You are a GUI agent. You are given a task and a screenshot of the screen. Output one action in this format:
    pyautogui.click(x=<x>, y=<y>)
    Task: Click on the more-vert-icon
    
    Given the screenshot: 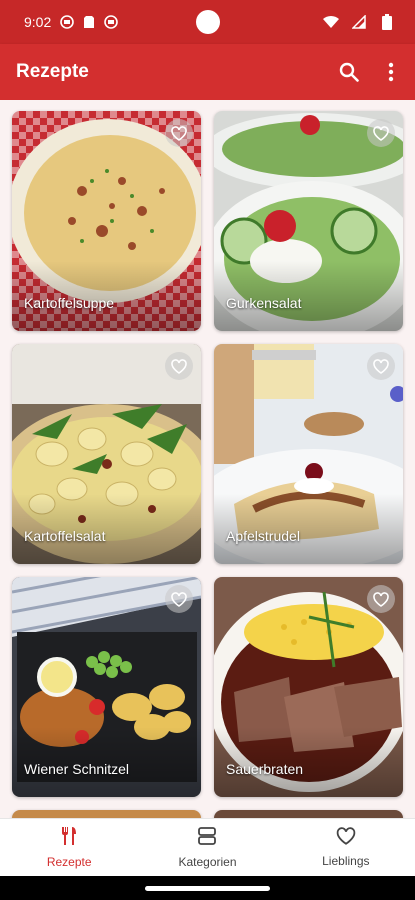 What is the action you would take?
    pyautogui.click(x=391, y=72)
    